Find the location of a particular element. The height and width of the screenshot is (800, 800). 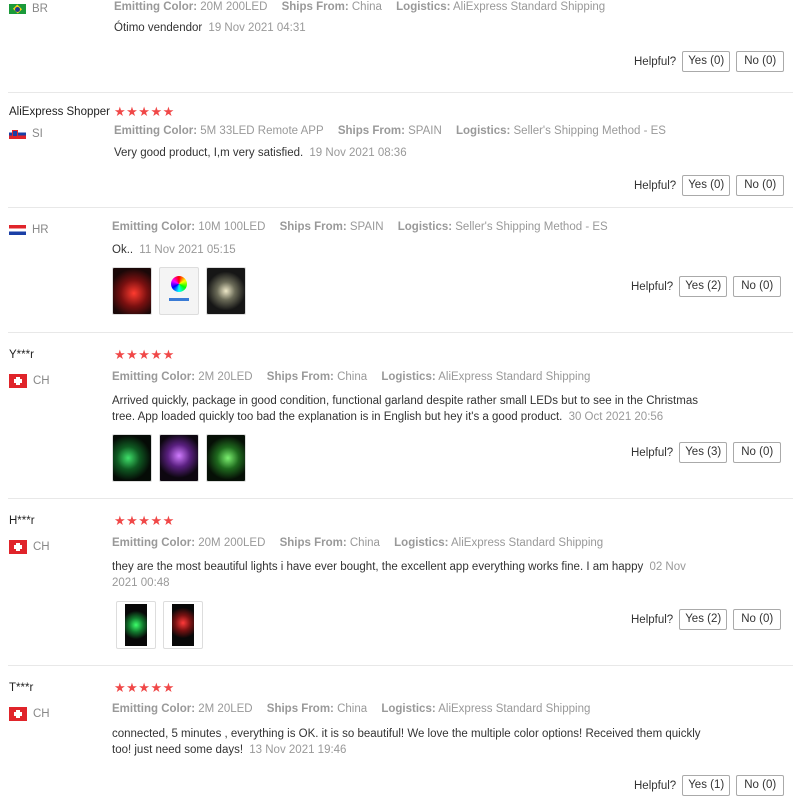

review-body: Ótimo vendendor is located at coordinates (158, 28).